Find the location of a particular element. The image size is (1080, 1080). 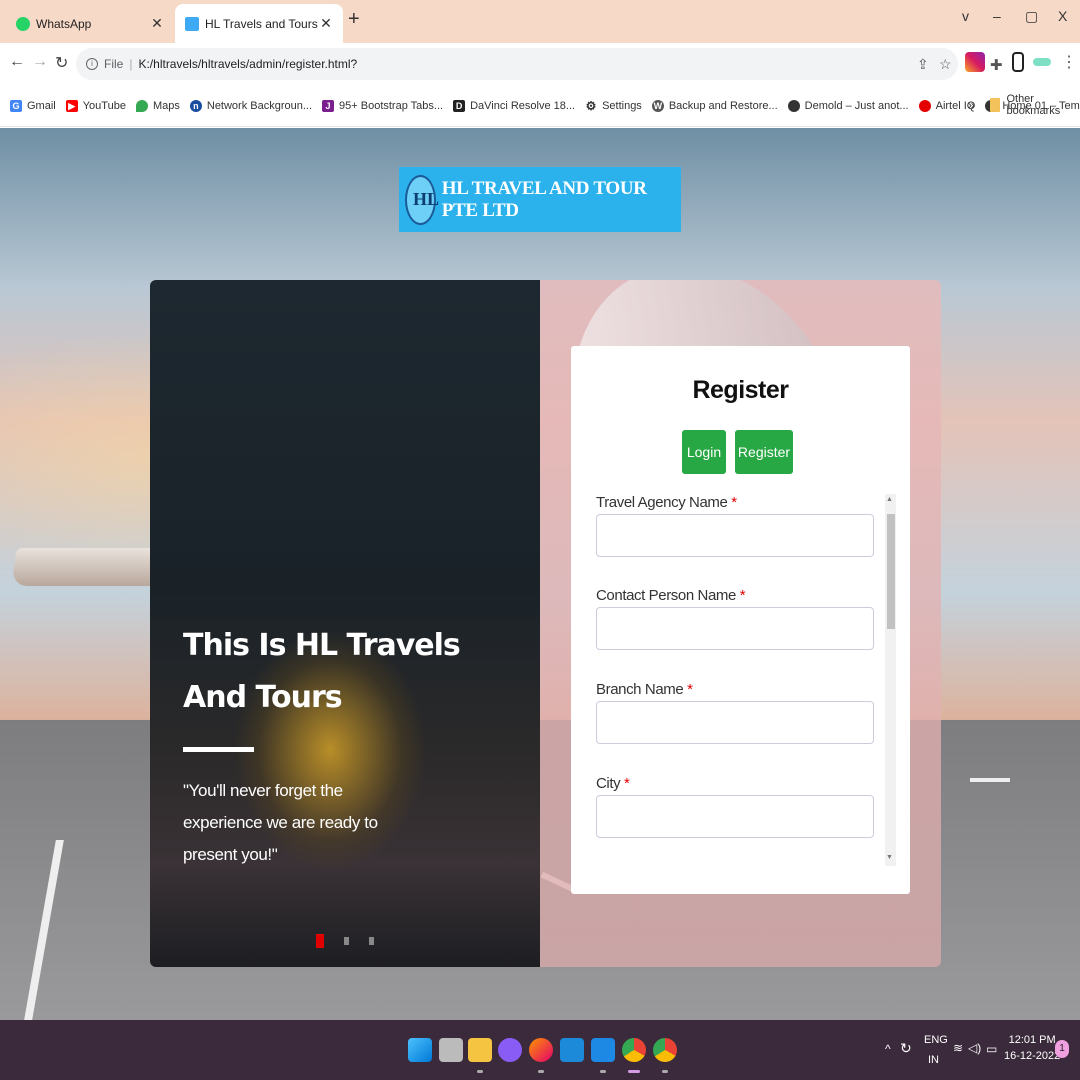

instagram-extension-icon is located at coordinates (975, 62).